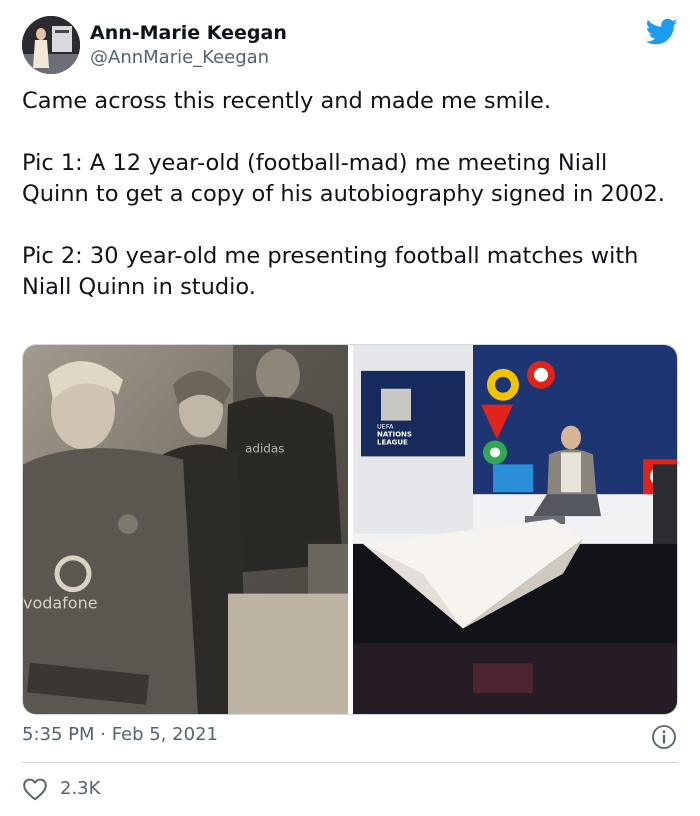  Describe the element at coordinates (664, 737) in the screenshot. I see `info-icon` at that location.